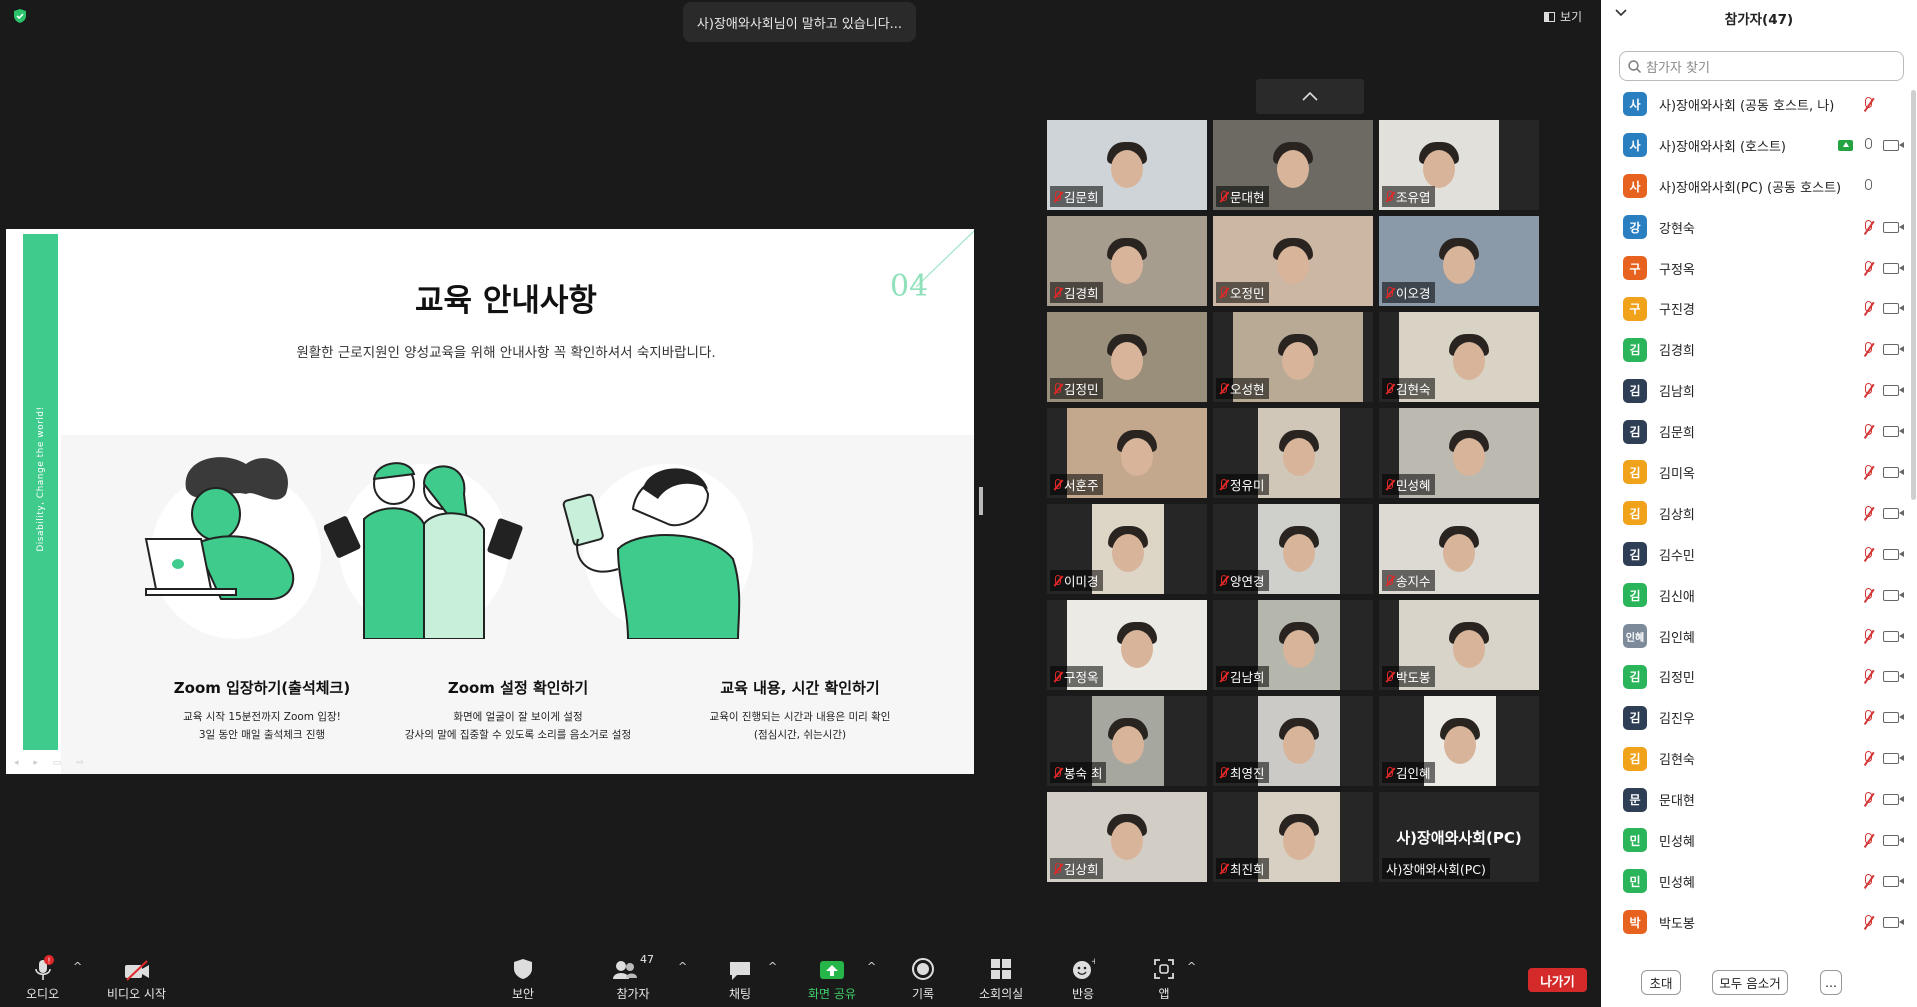 The width and height of the screenshot is (1917, 1007). What do you see at coordinates (1293, 453) in the screenshot?
I see `video-tile: 정유미` at bounding box center [1293, 453].